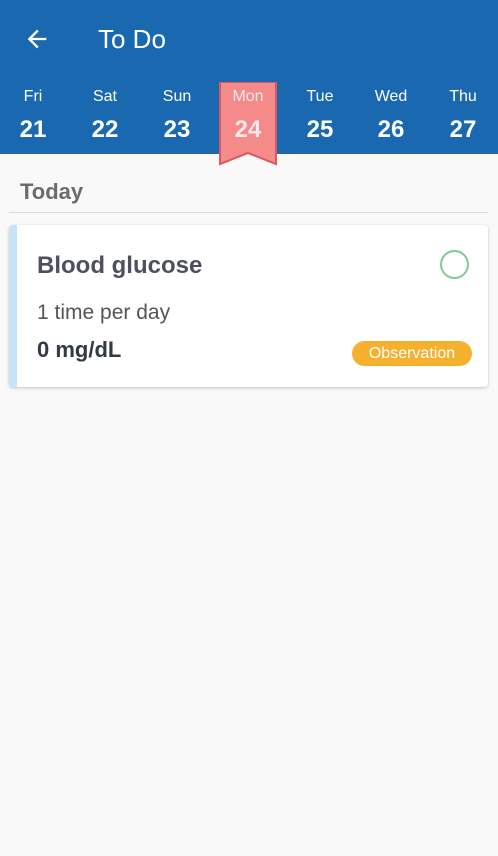 The image size is (498, 856). What do you see at coordinates (463, 96) in the screenshot?
I see `day-name: Thu` at bounding box center [463, 96].